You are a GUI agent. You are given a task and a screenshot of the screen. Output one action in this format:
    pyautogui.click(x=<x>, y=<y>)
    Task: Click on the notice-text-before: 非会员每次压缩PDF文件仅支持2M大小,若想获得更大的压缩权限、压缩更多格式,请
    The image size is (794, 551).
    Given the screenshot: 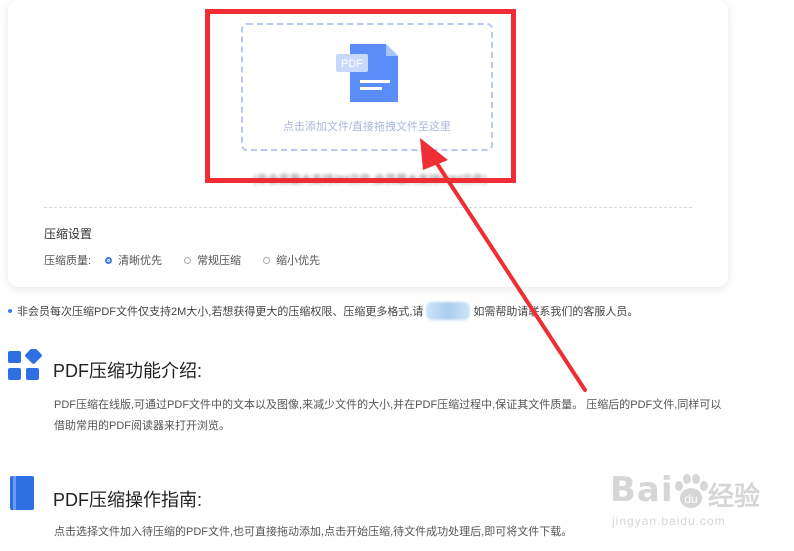 What is the action you would take?
    pyautogui.click(x=220, y=312)
    